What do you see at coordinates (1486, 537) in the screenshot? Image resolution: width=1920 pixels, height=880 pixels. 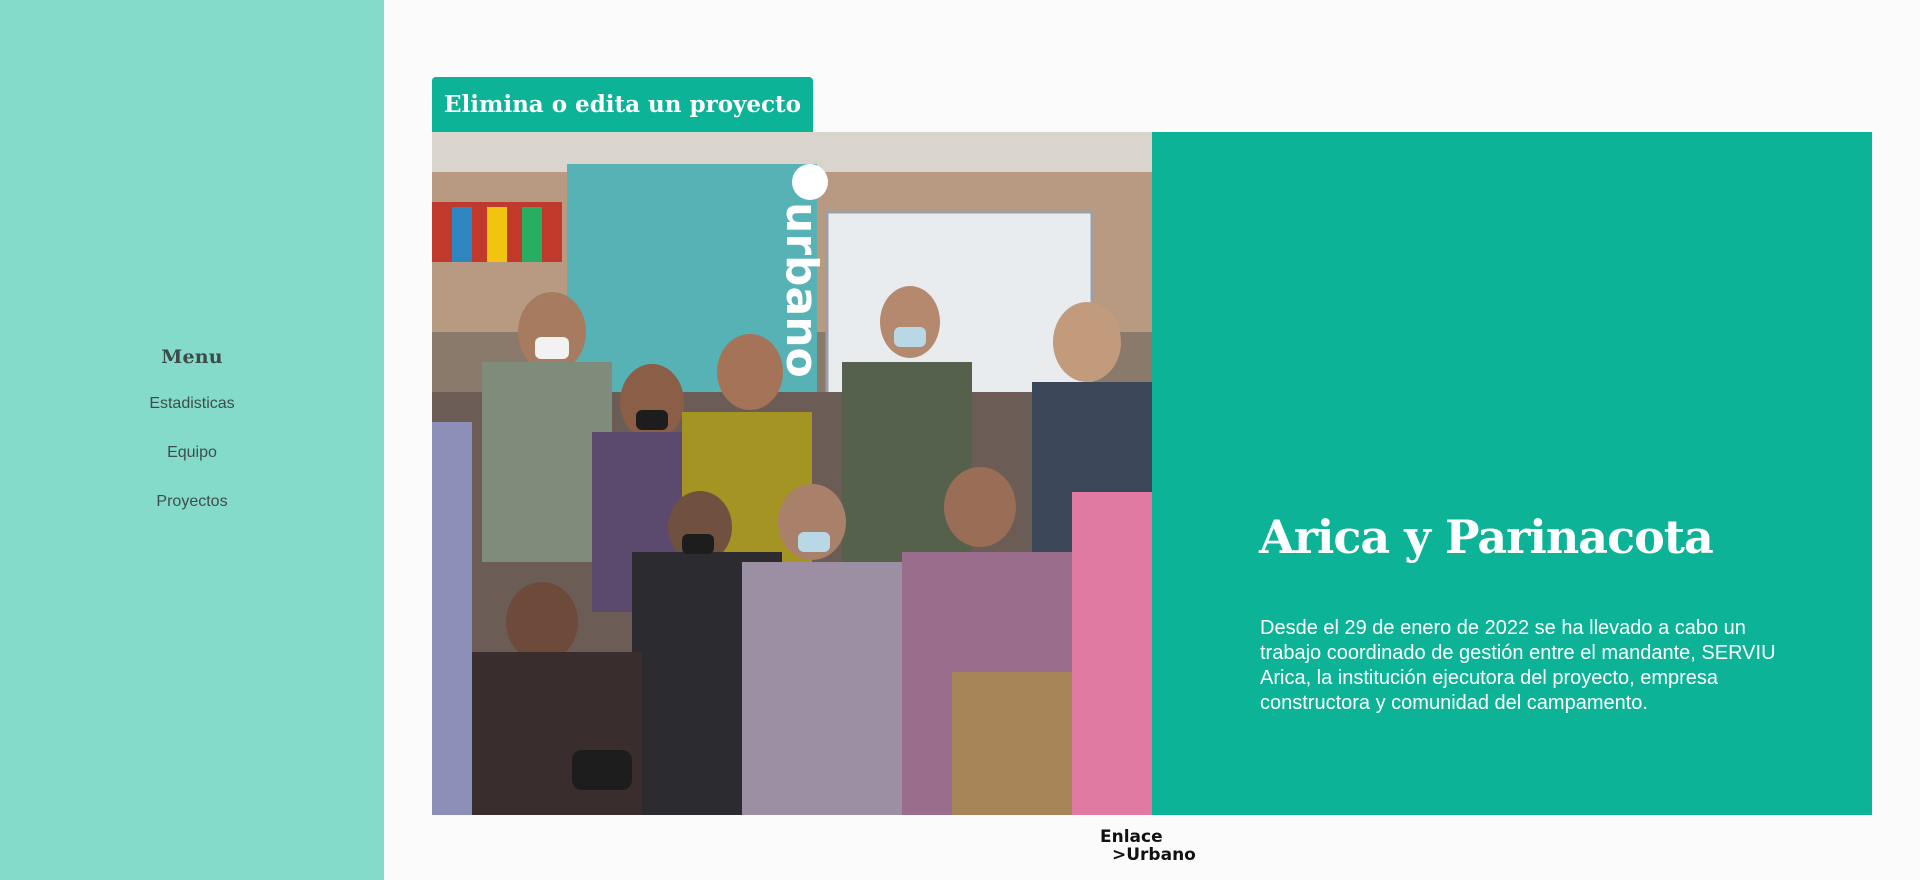 I see `project-title: Arica y Parinacota` at bounding box center [1486, 537].